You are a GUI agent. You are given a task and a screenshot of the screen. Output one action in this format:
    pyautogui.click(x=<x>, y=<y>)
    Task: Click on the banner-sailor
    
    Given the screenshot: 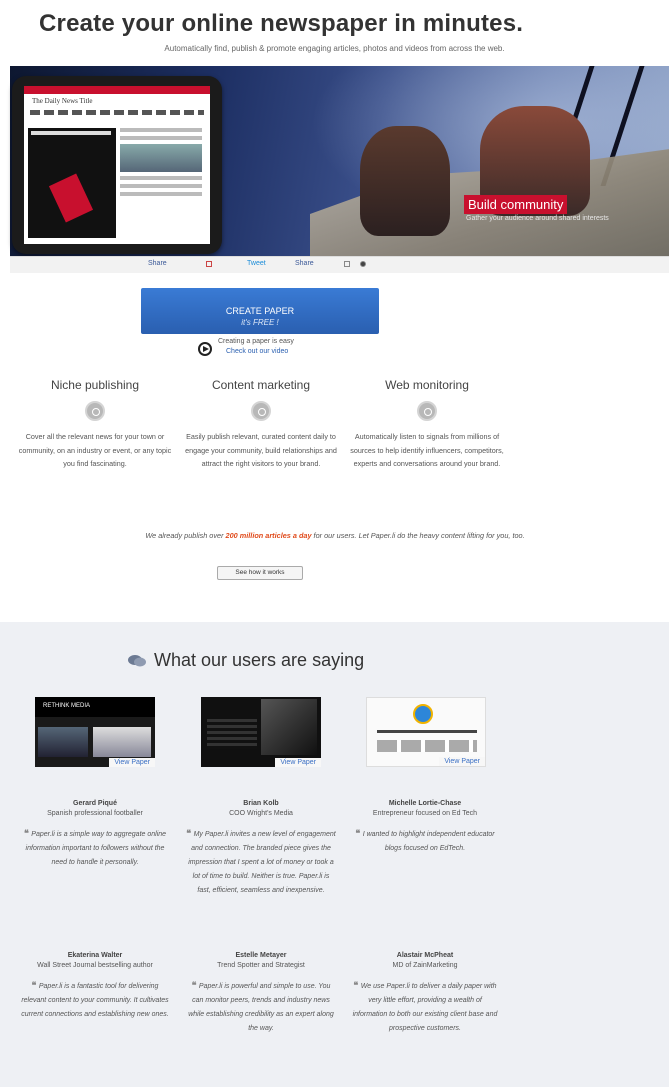 What is the action you would take?
    pyautogui.click(x=405, y=181)
    